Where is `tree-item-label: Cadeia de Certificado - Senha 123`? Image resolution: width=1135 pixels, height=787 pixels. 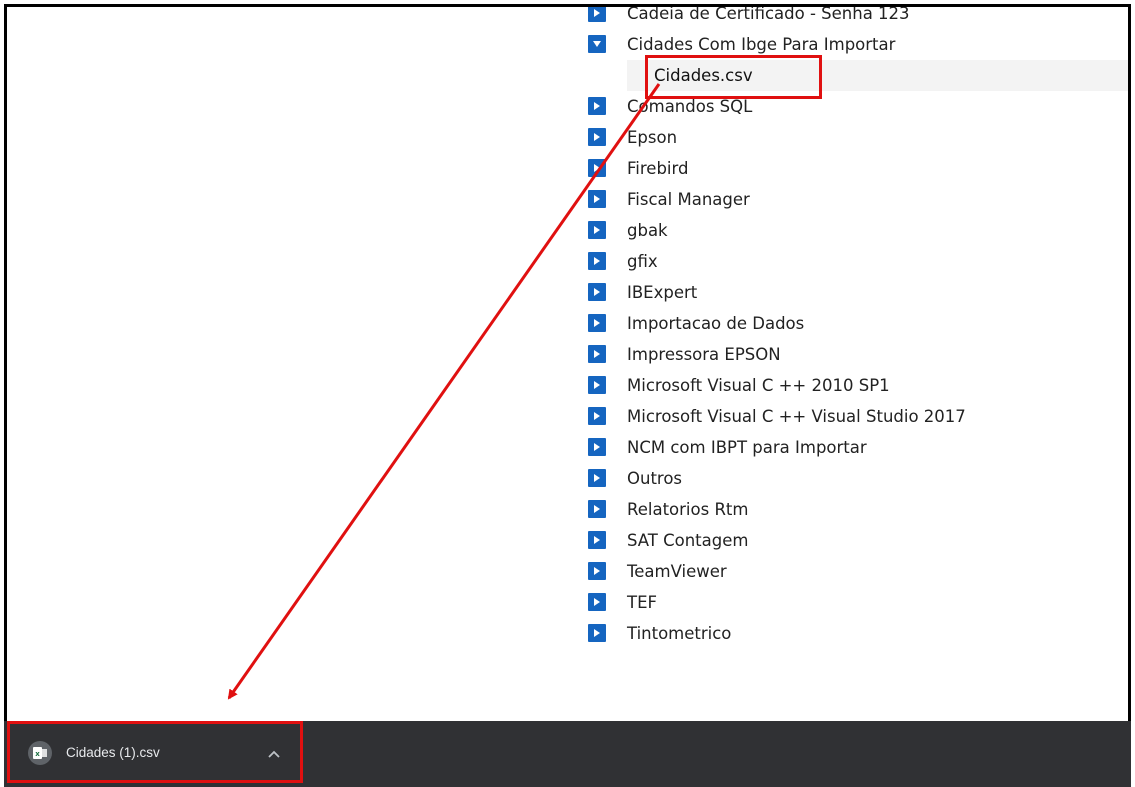
tree-item-label: Cadeia de Certificado - Senha 123 is located at coordinates (768, 13).